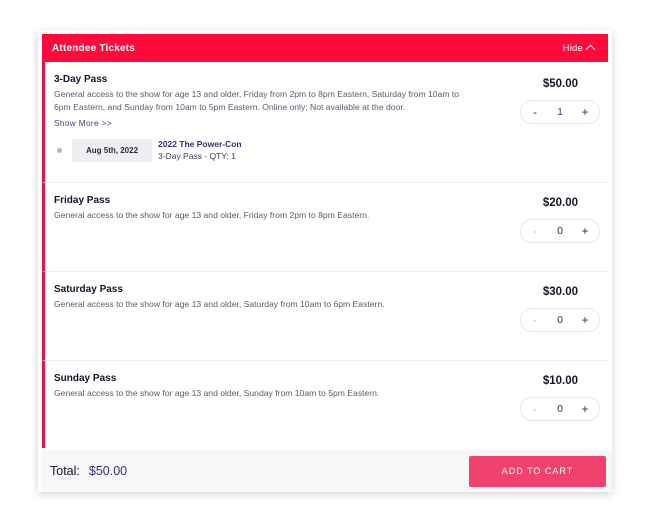 This screenshot has width=651, height=521. I want to click on ticket-price: $50.00, so click(560, 84).